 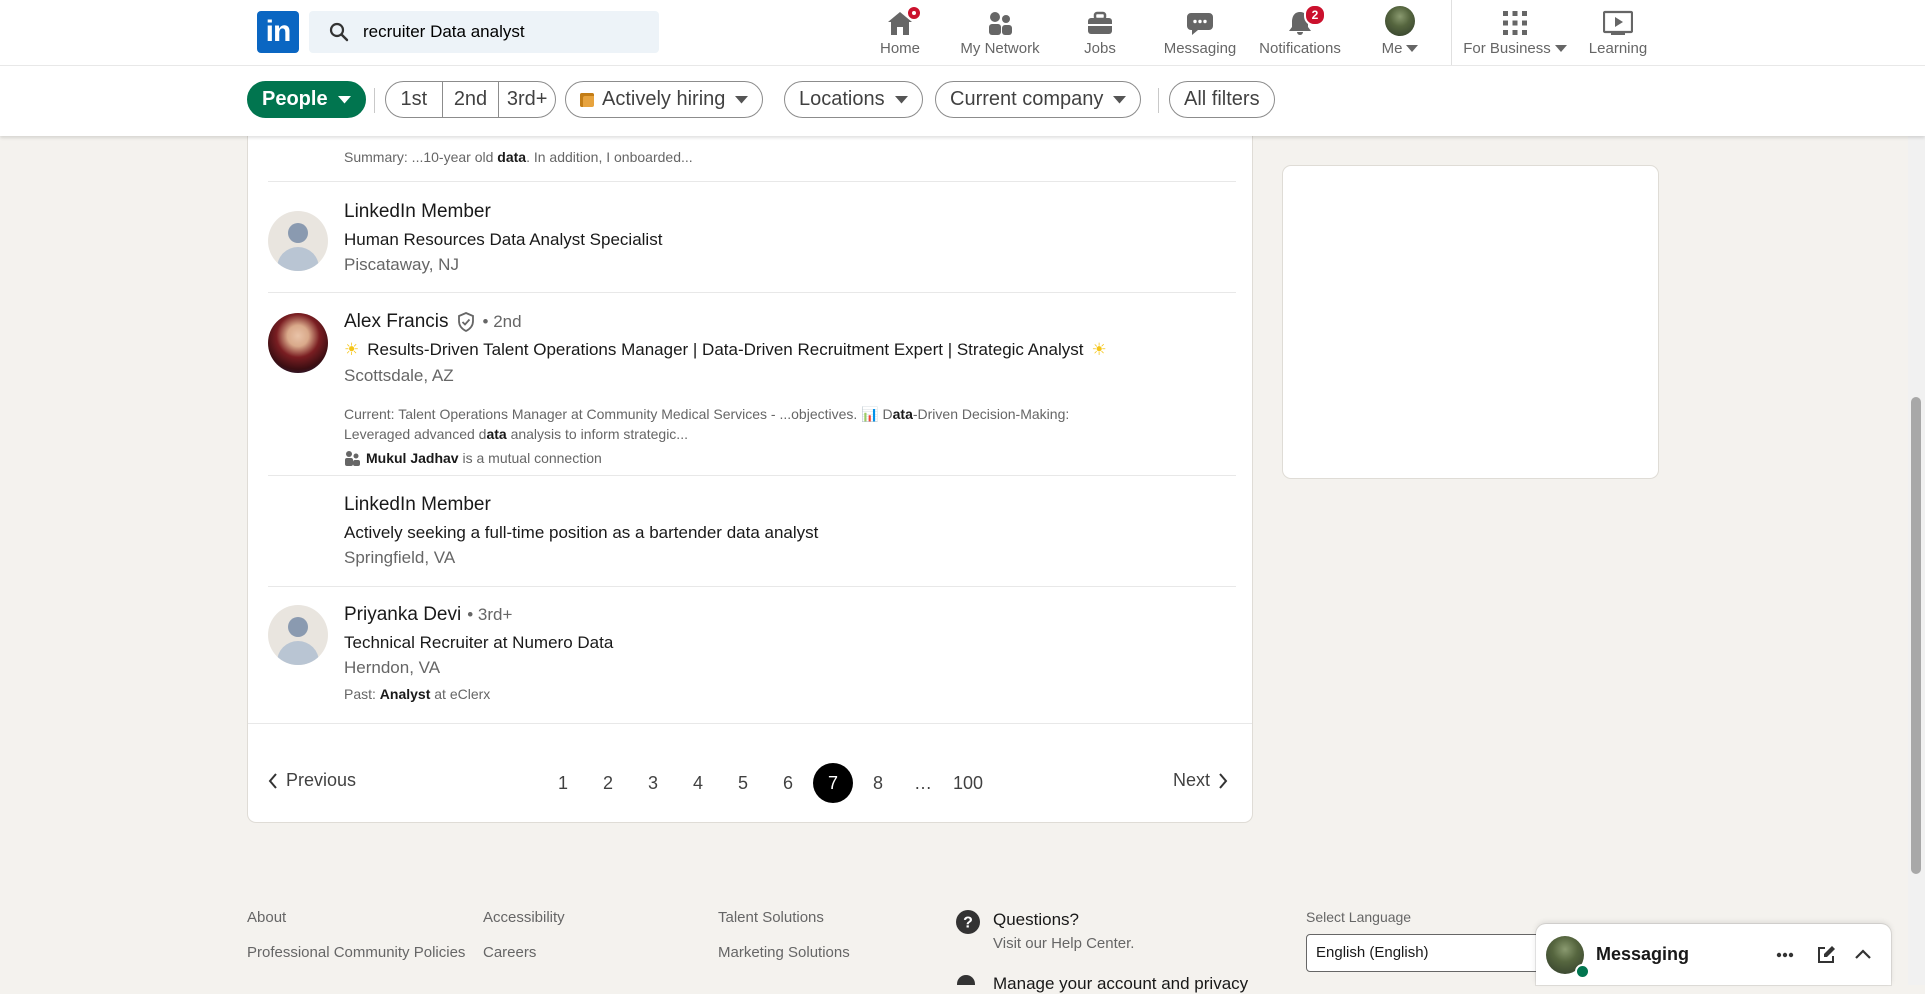 I want to click on page-button: 8, so click(x=878, y=783).